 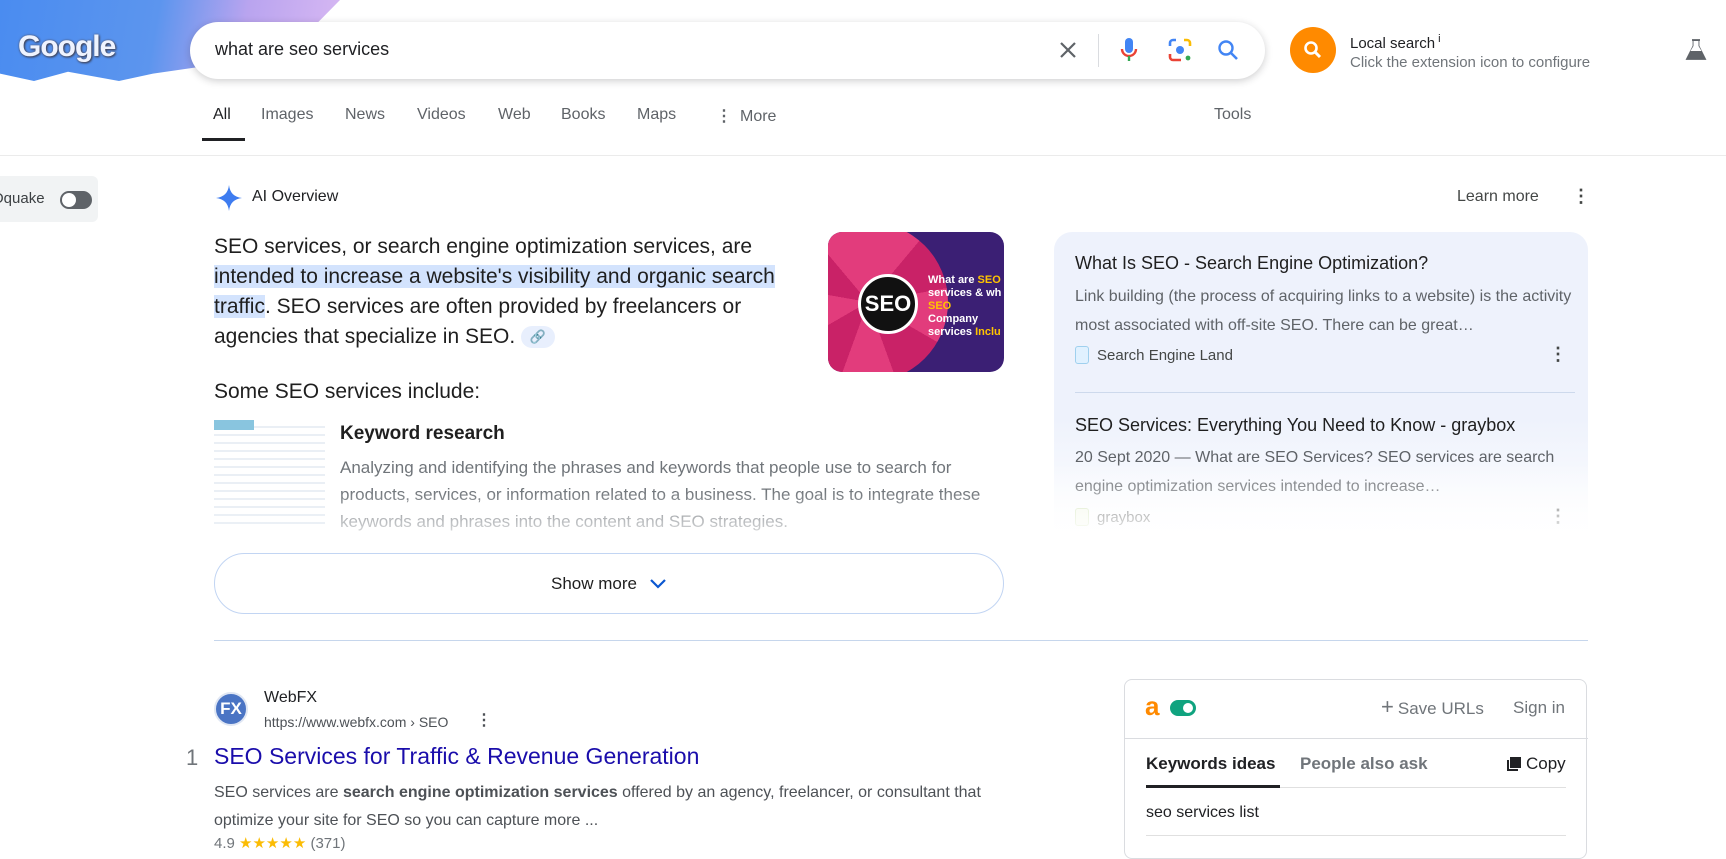 What do you see at coordinates (365, 115) in the screenshot?
I see `tab-news: News` at bounding box center [365, 115].